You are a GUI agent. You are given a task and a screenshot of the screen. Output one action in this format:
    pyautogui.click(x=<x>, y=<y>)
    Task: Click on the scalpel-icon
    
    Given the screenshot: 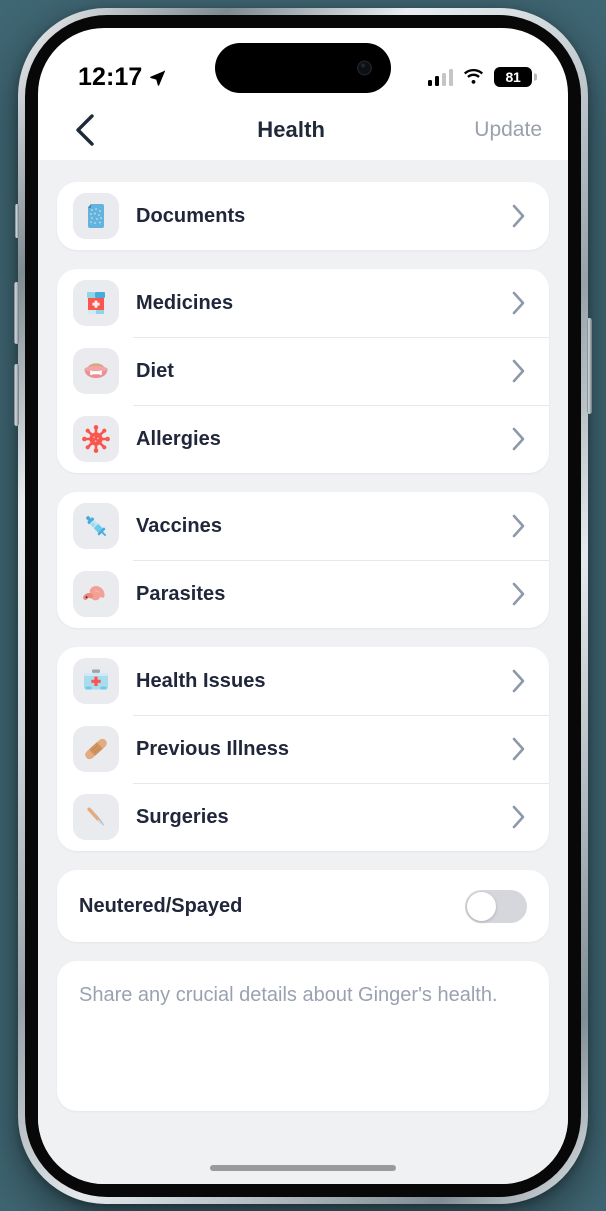 What is the action you would take?
    pyautogui.click(x=96, y=817)
    